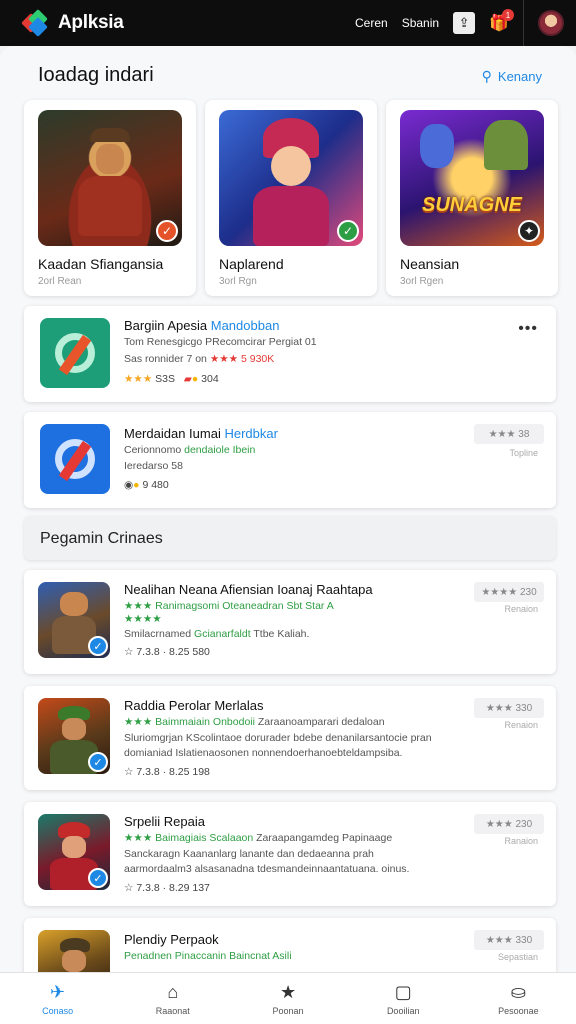 The height and width of the screenshot is (1024, 576). I want to click on person-icon: ⛀, so click(518, 991).